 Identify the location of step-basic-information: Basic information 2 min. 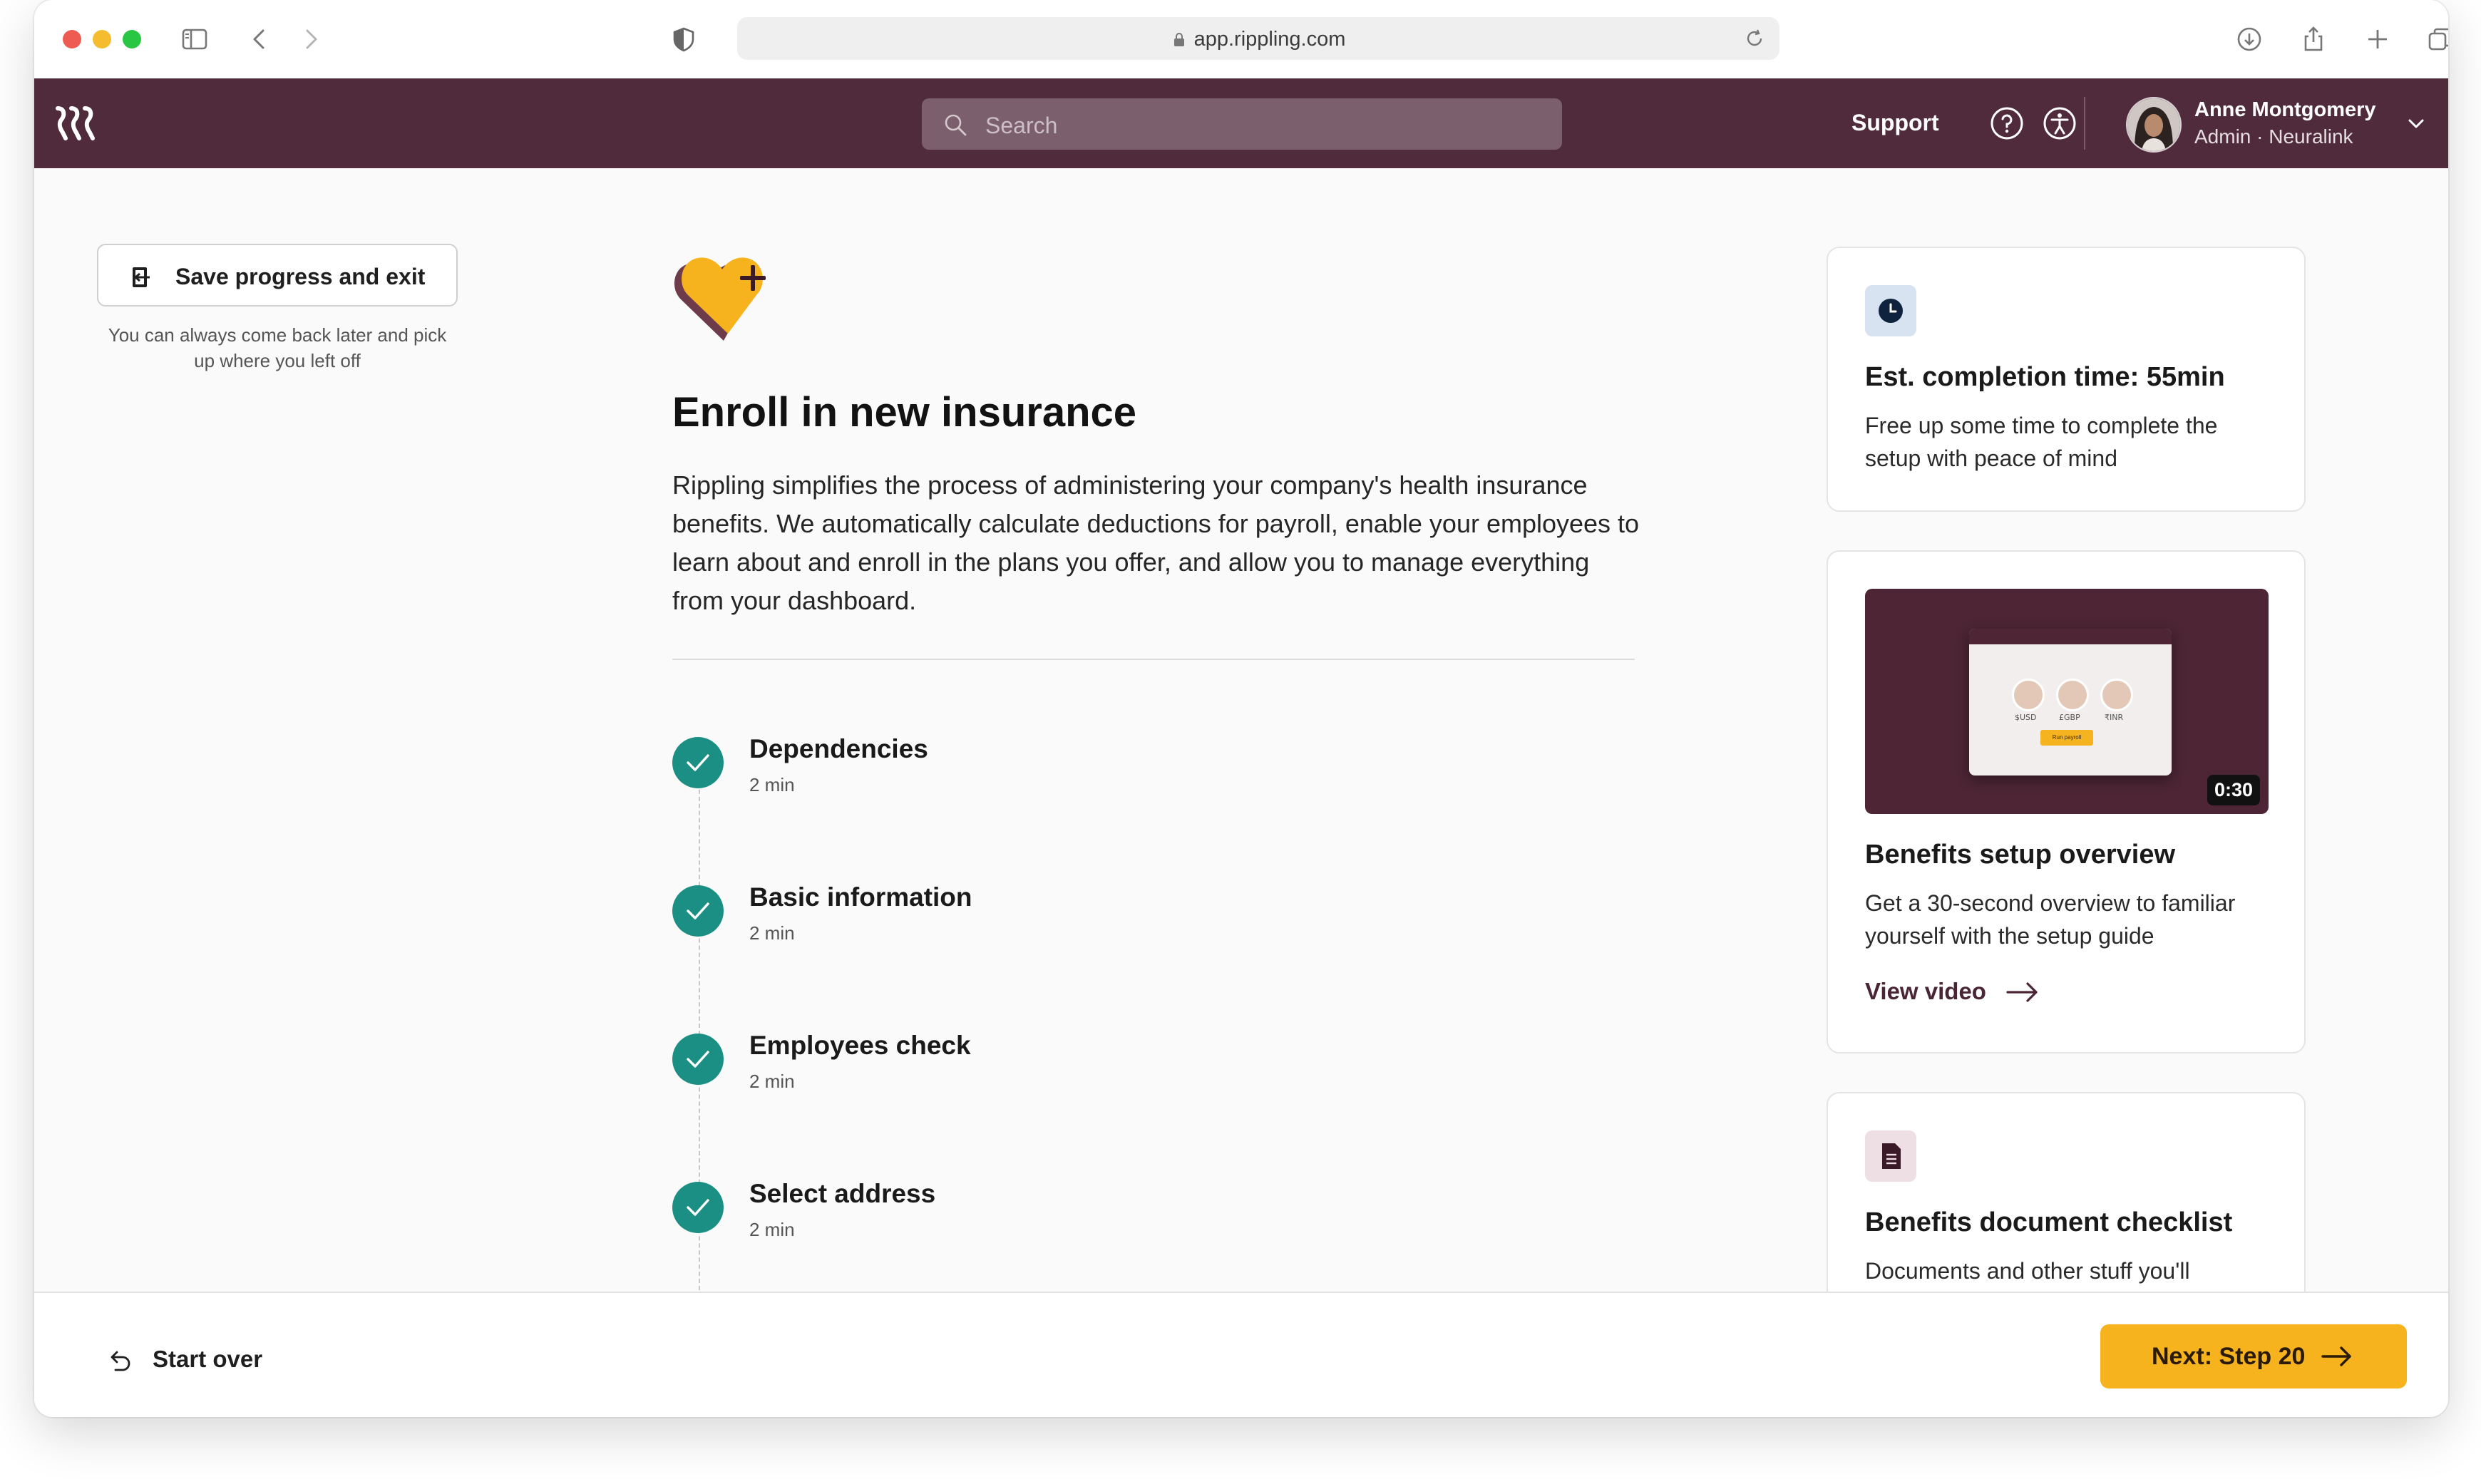
(993, 927).